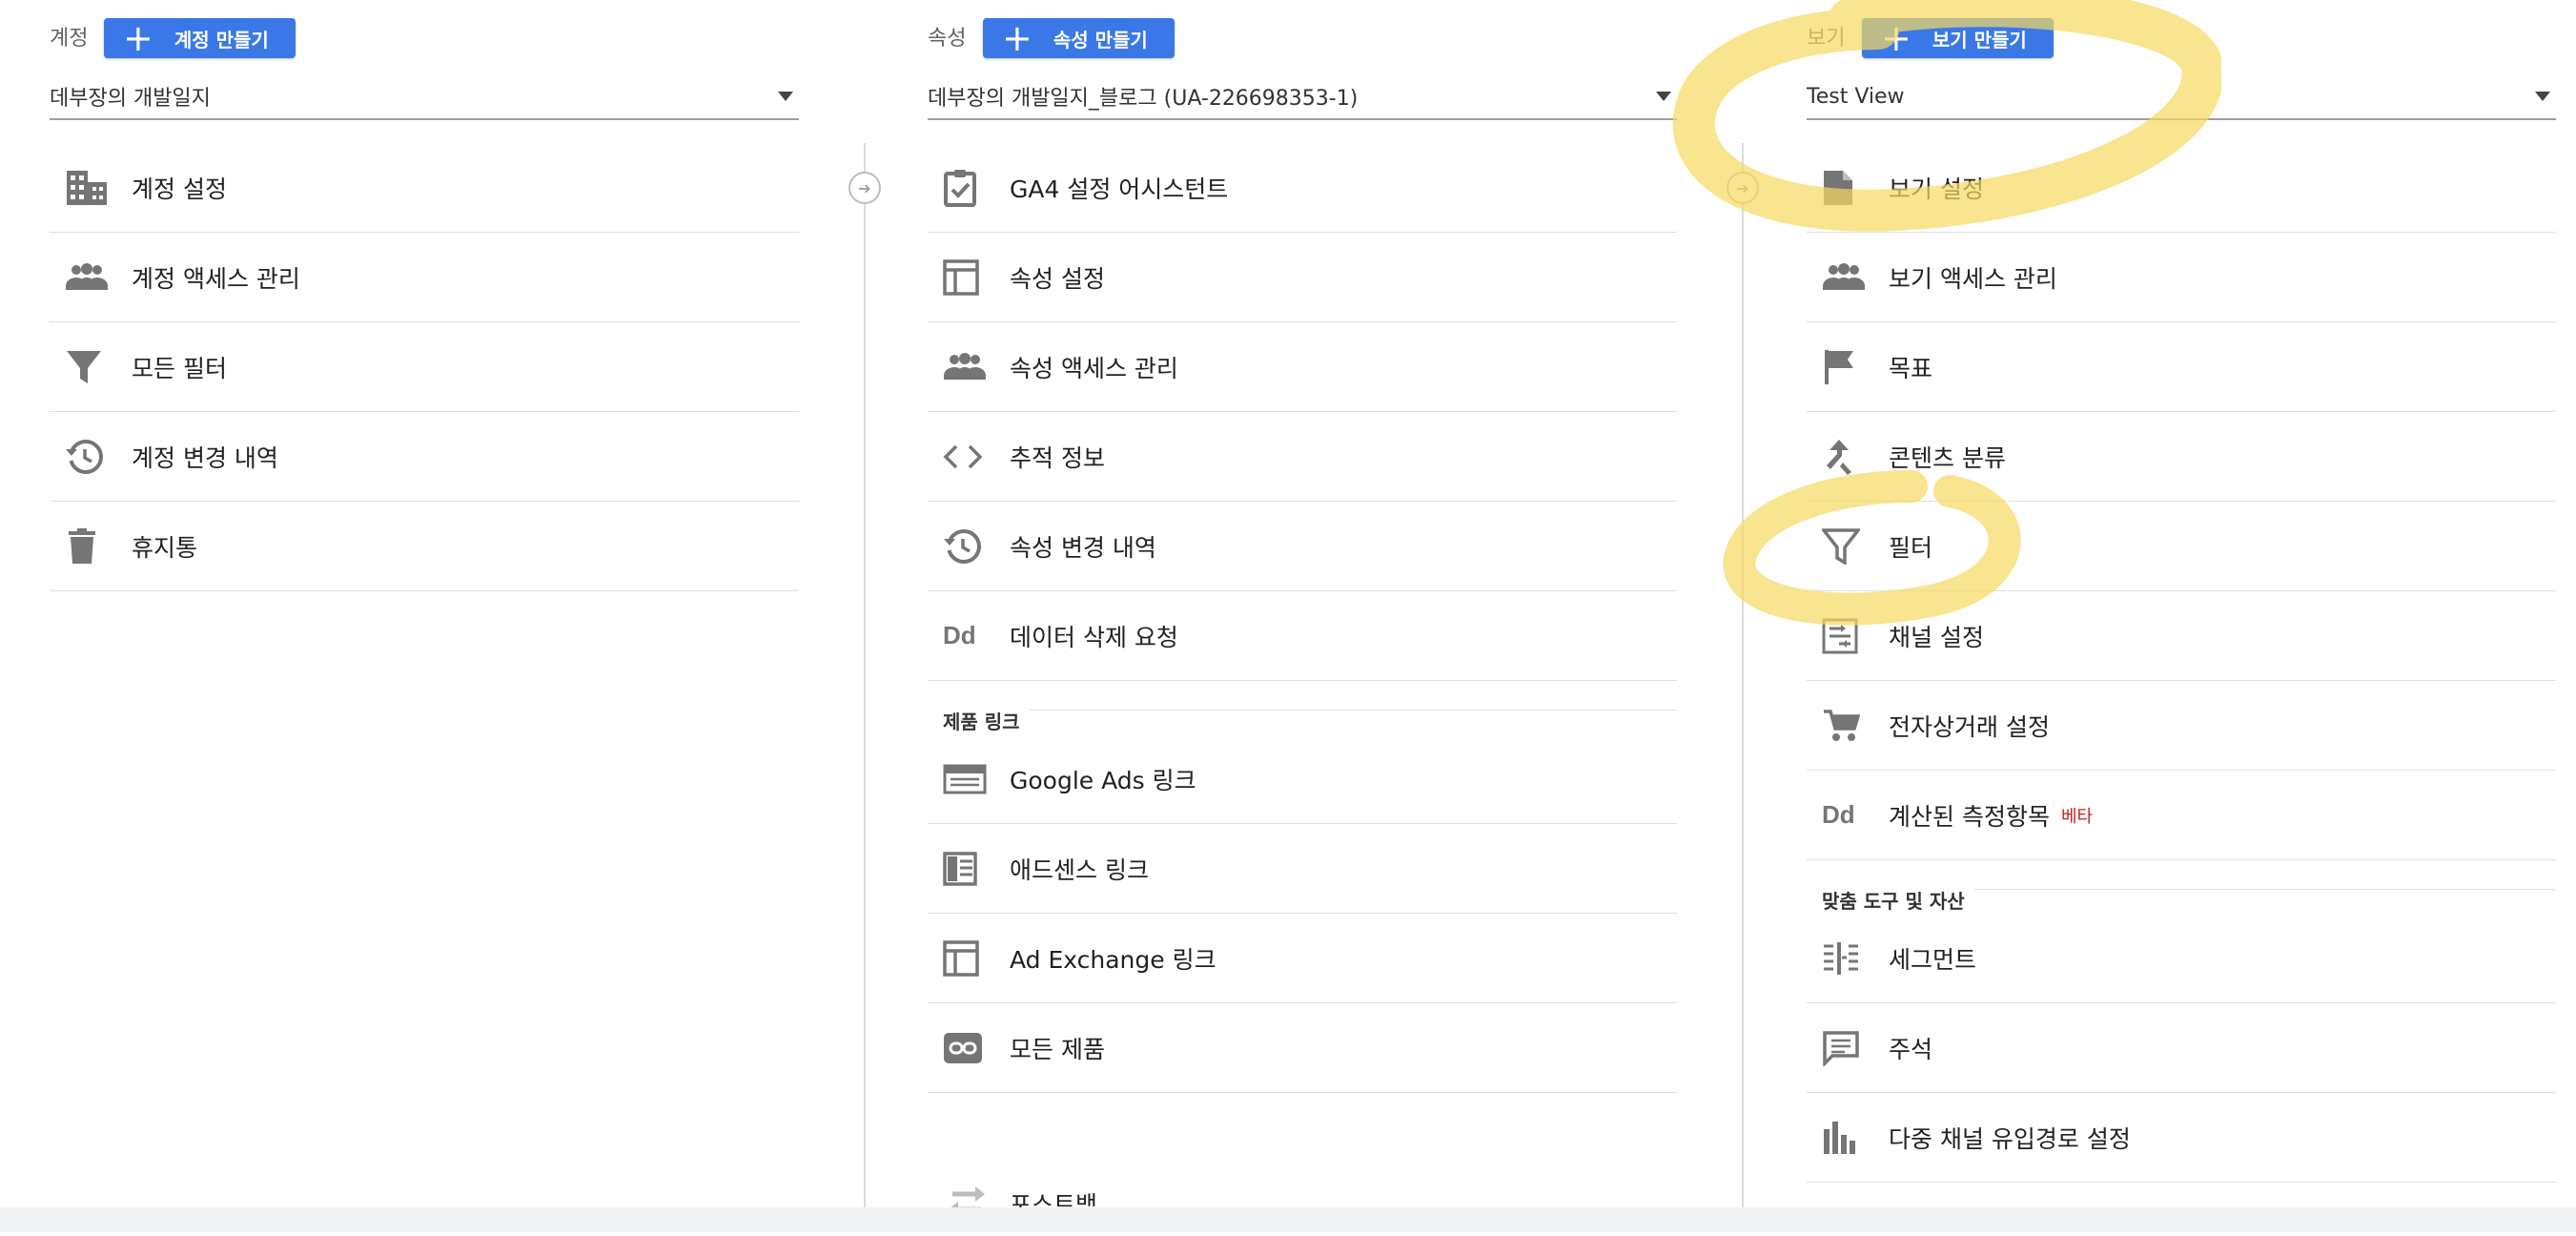 Image resolution: width=2576 pixels, height=1236 pixels. What do you see at coordinates (216, 278) in the screenshot?
I see `menu-item-label: 계정 액세스 관리` at bounding box center [216, 278].